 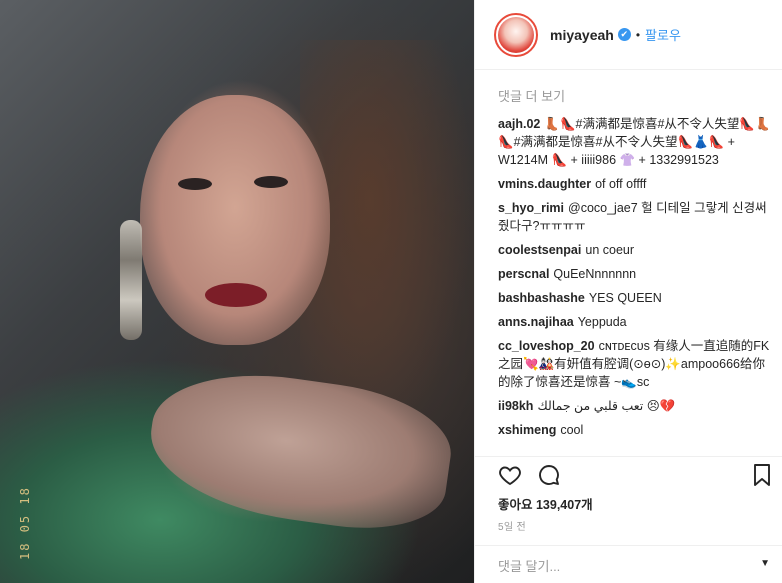 What do you see at coordinates (602, 322) in the screenshot?
I see `comment-text: Yeppuda` at bounding box center [602, 322].